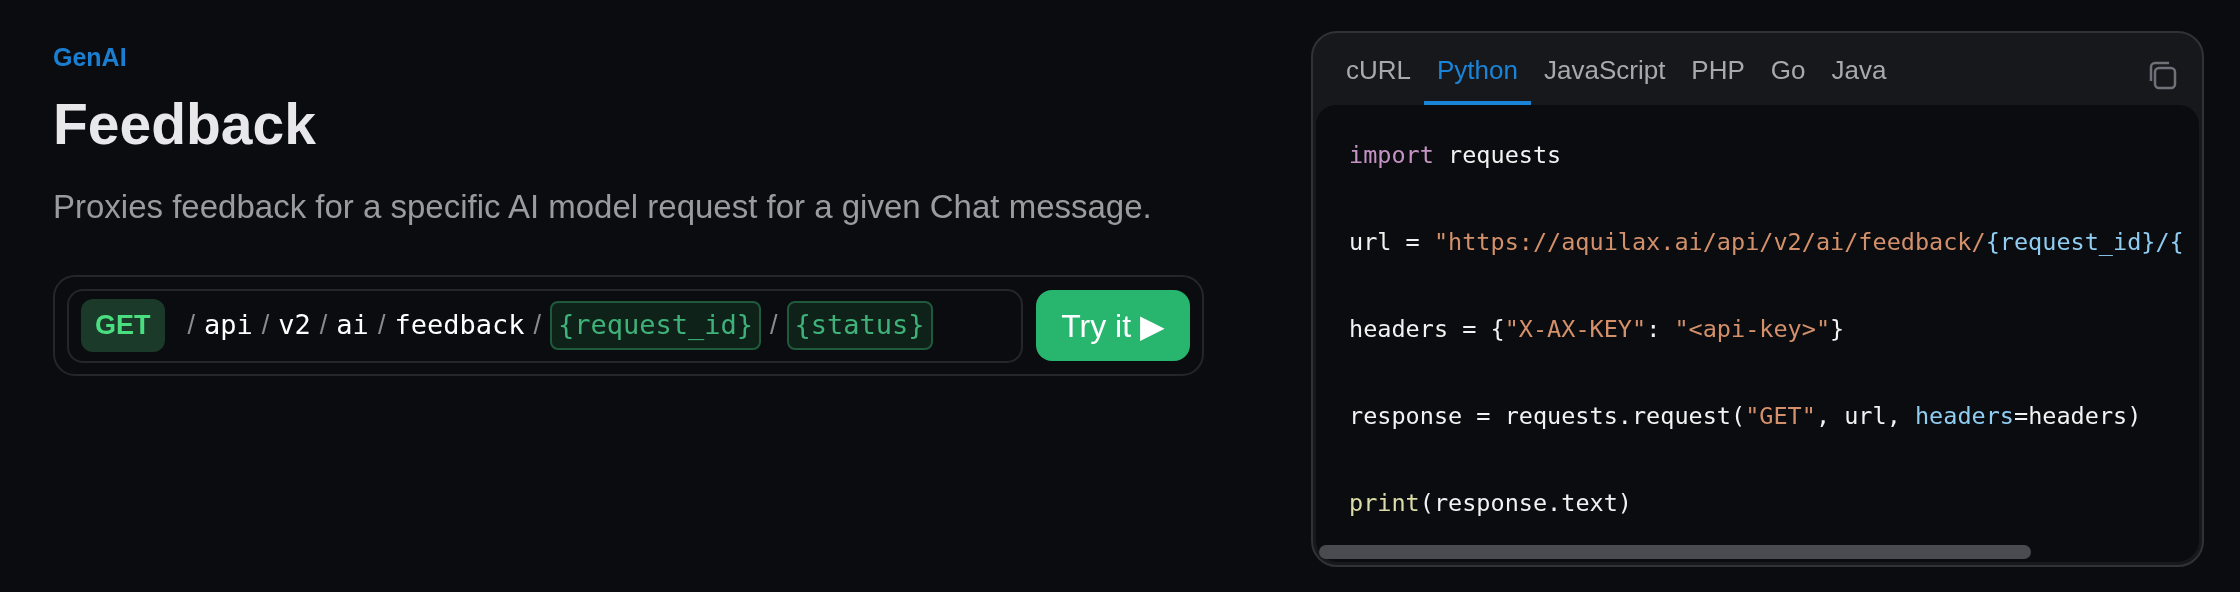 Image resolution: width=2240 pixels, height=592 pixels. What do you see at coordinates (1597, 329) in the screenshot?
I see `code-line: headers = {"X-AX-KEY": "<api-key>"}` at bounding box center [1597, 329].